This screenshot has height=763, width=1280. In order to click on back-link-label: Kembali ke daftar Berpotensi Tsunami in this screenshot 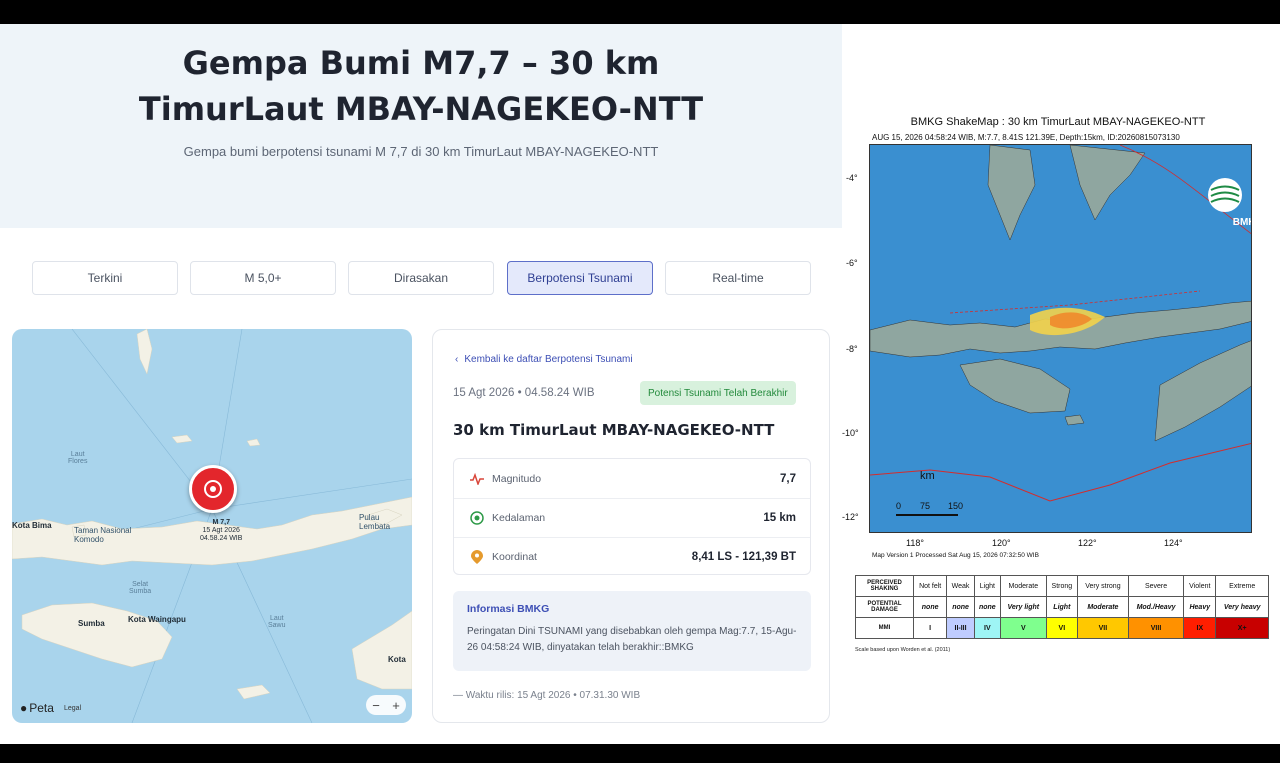, I will do `click(548, 359)`.